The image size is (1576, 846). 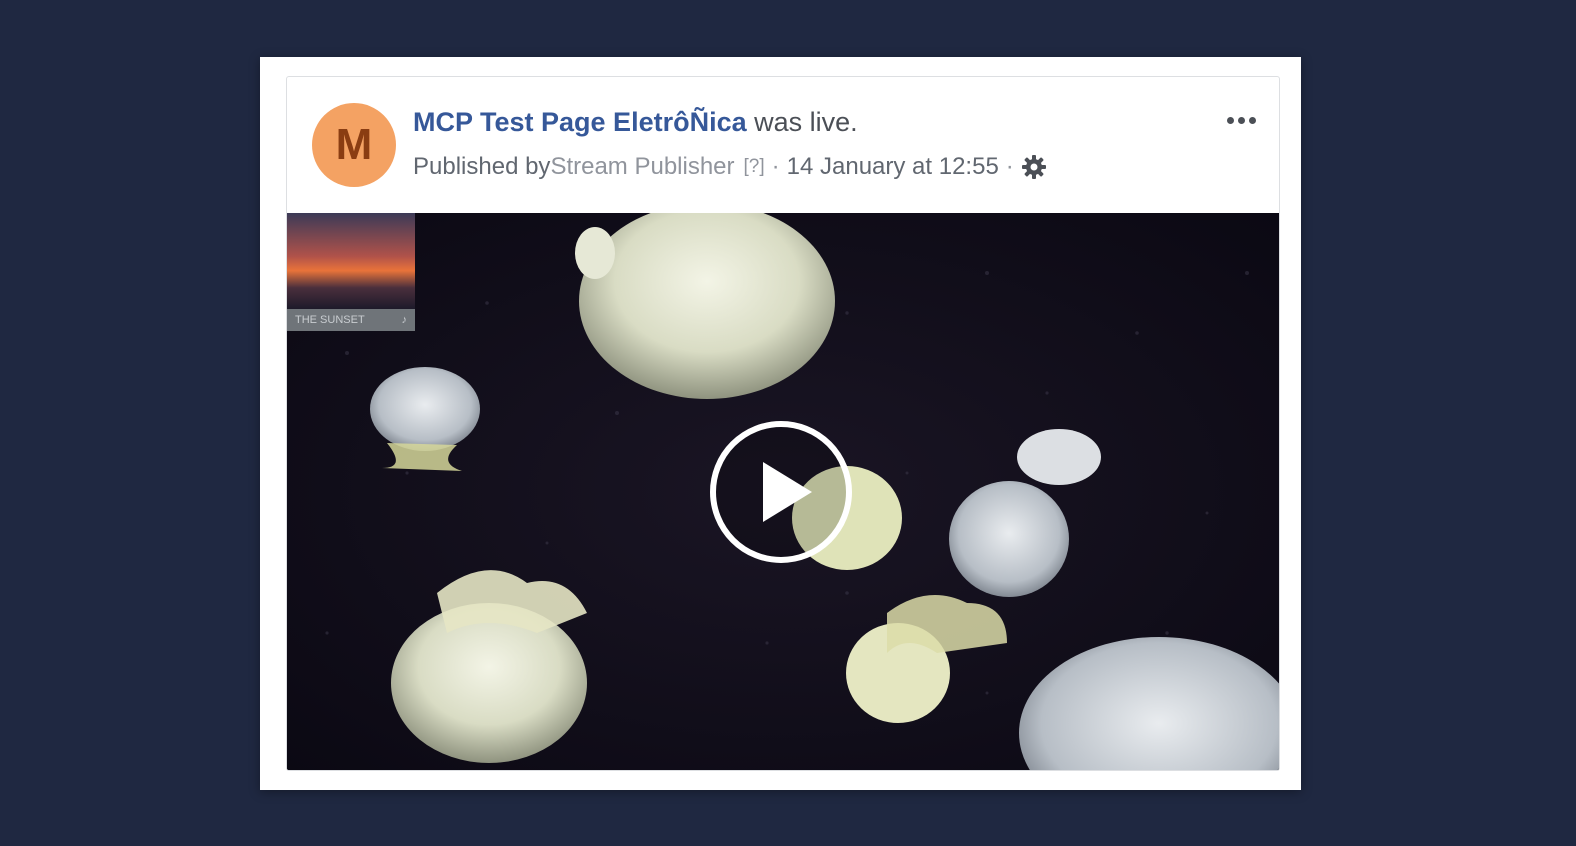 I want to click on thumbnail-caption: THE SUNSET, so click(x=330, y=320).